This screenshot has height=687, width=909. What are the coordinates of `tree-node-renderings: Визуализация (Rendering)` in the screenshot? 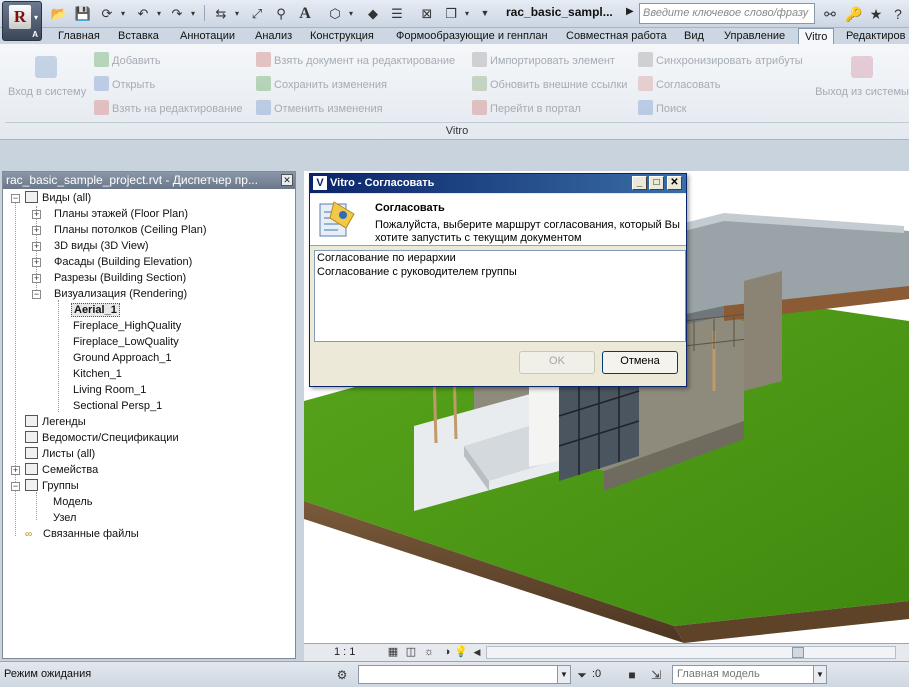 It's located at (120, 294).